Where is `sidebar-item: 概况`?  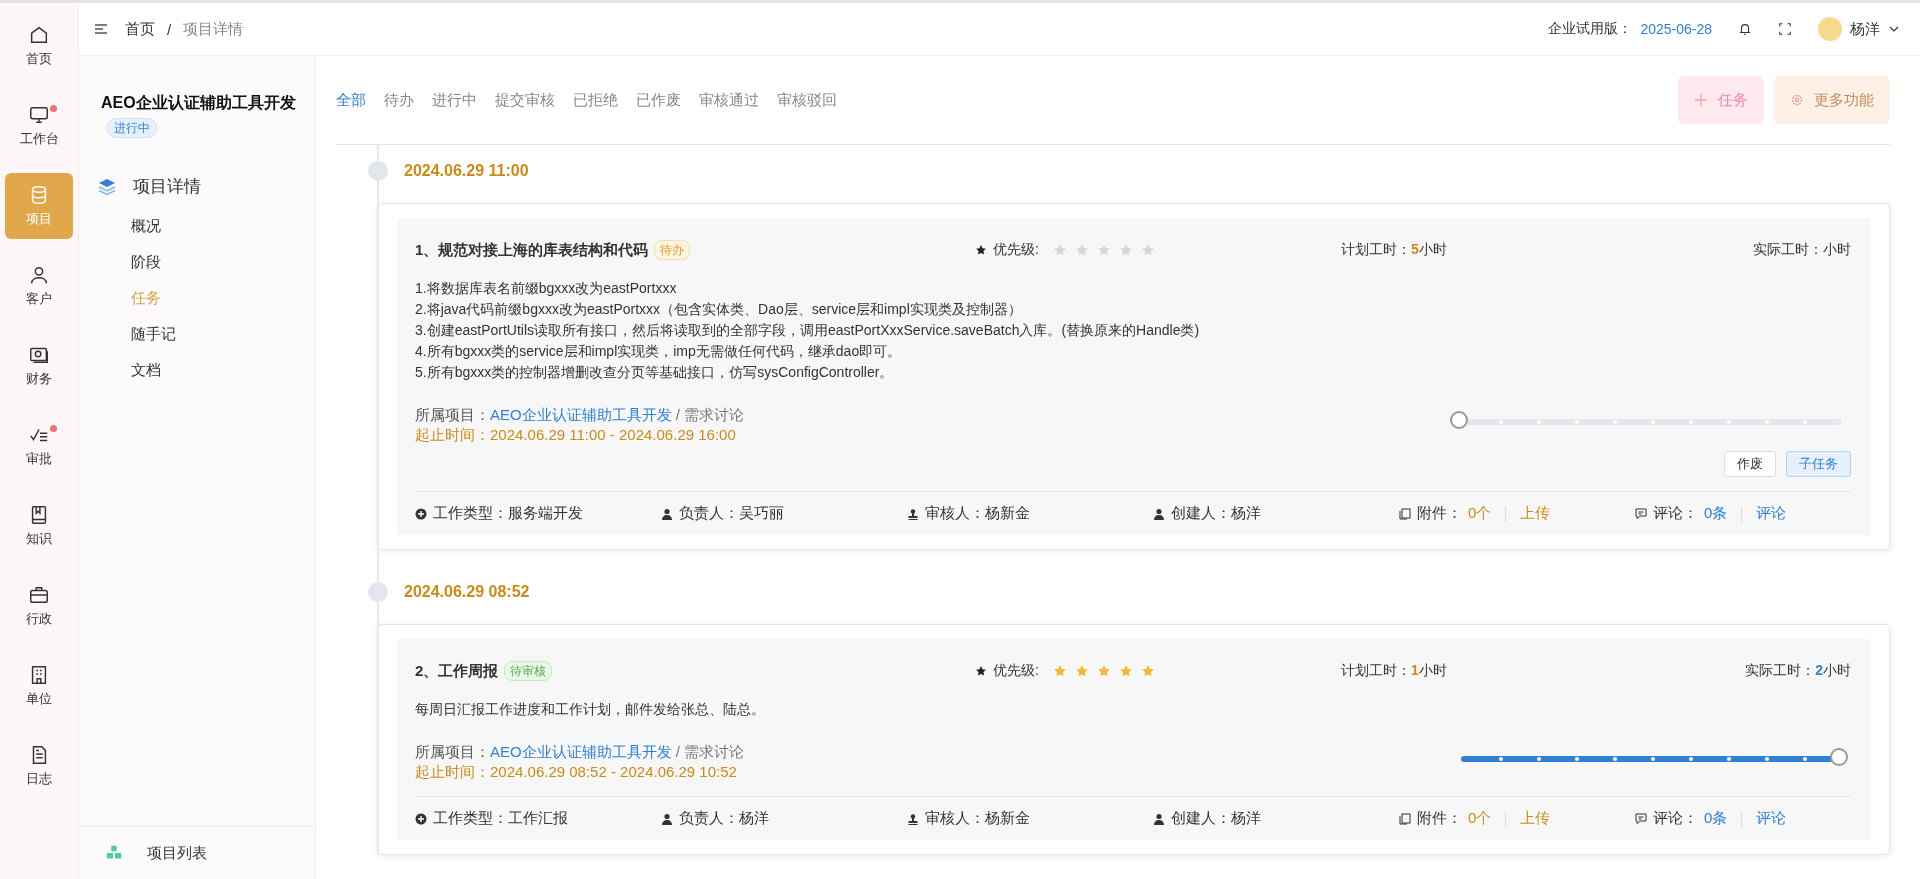
sidebar-item: 概况 is located at coordinates (197, 226).